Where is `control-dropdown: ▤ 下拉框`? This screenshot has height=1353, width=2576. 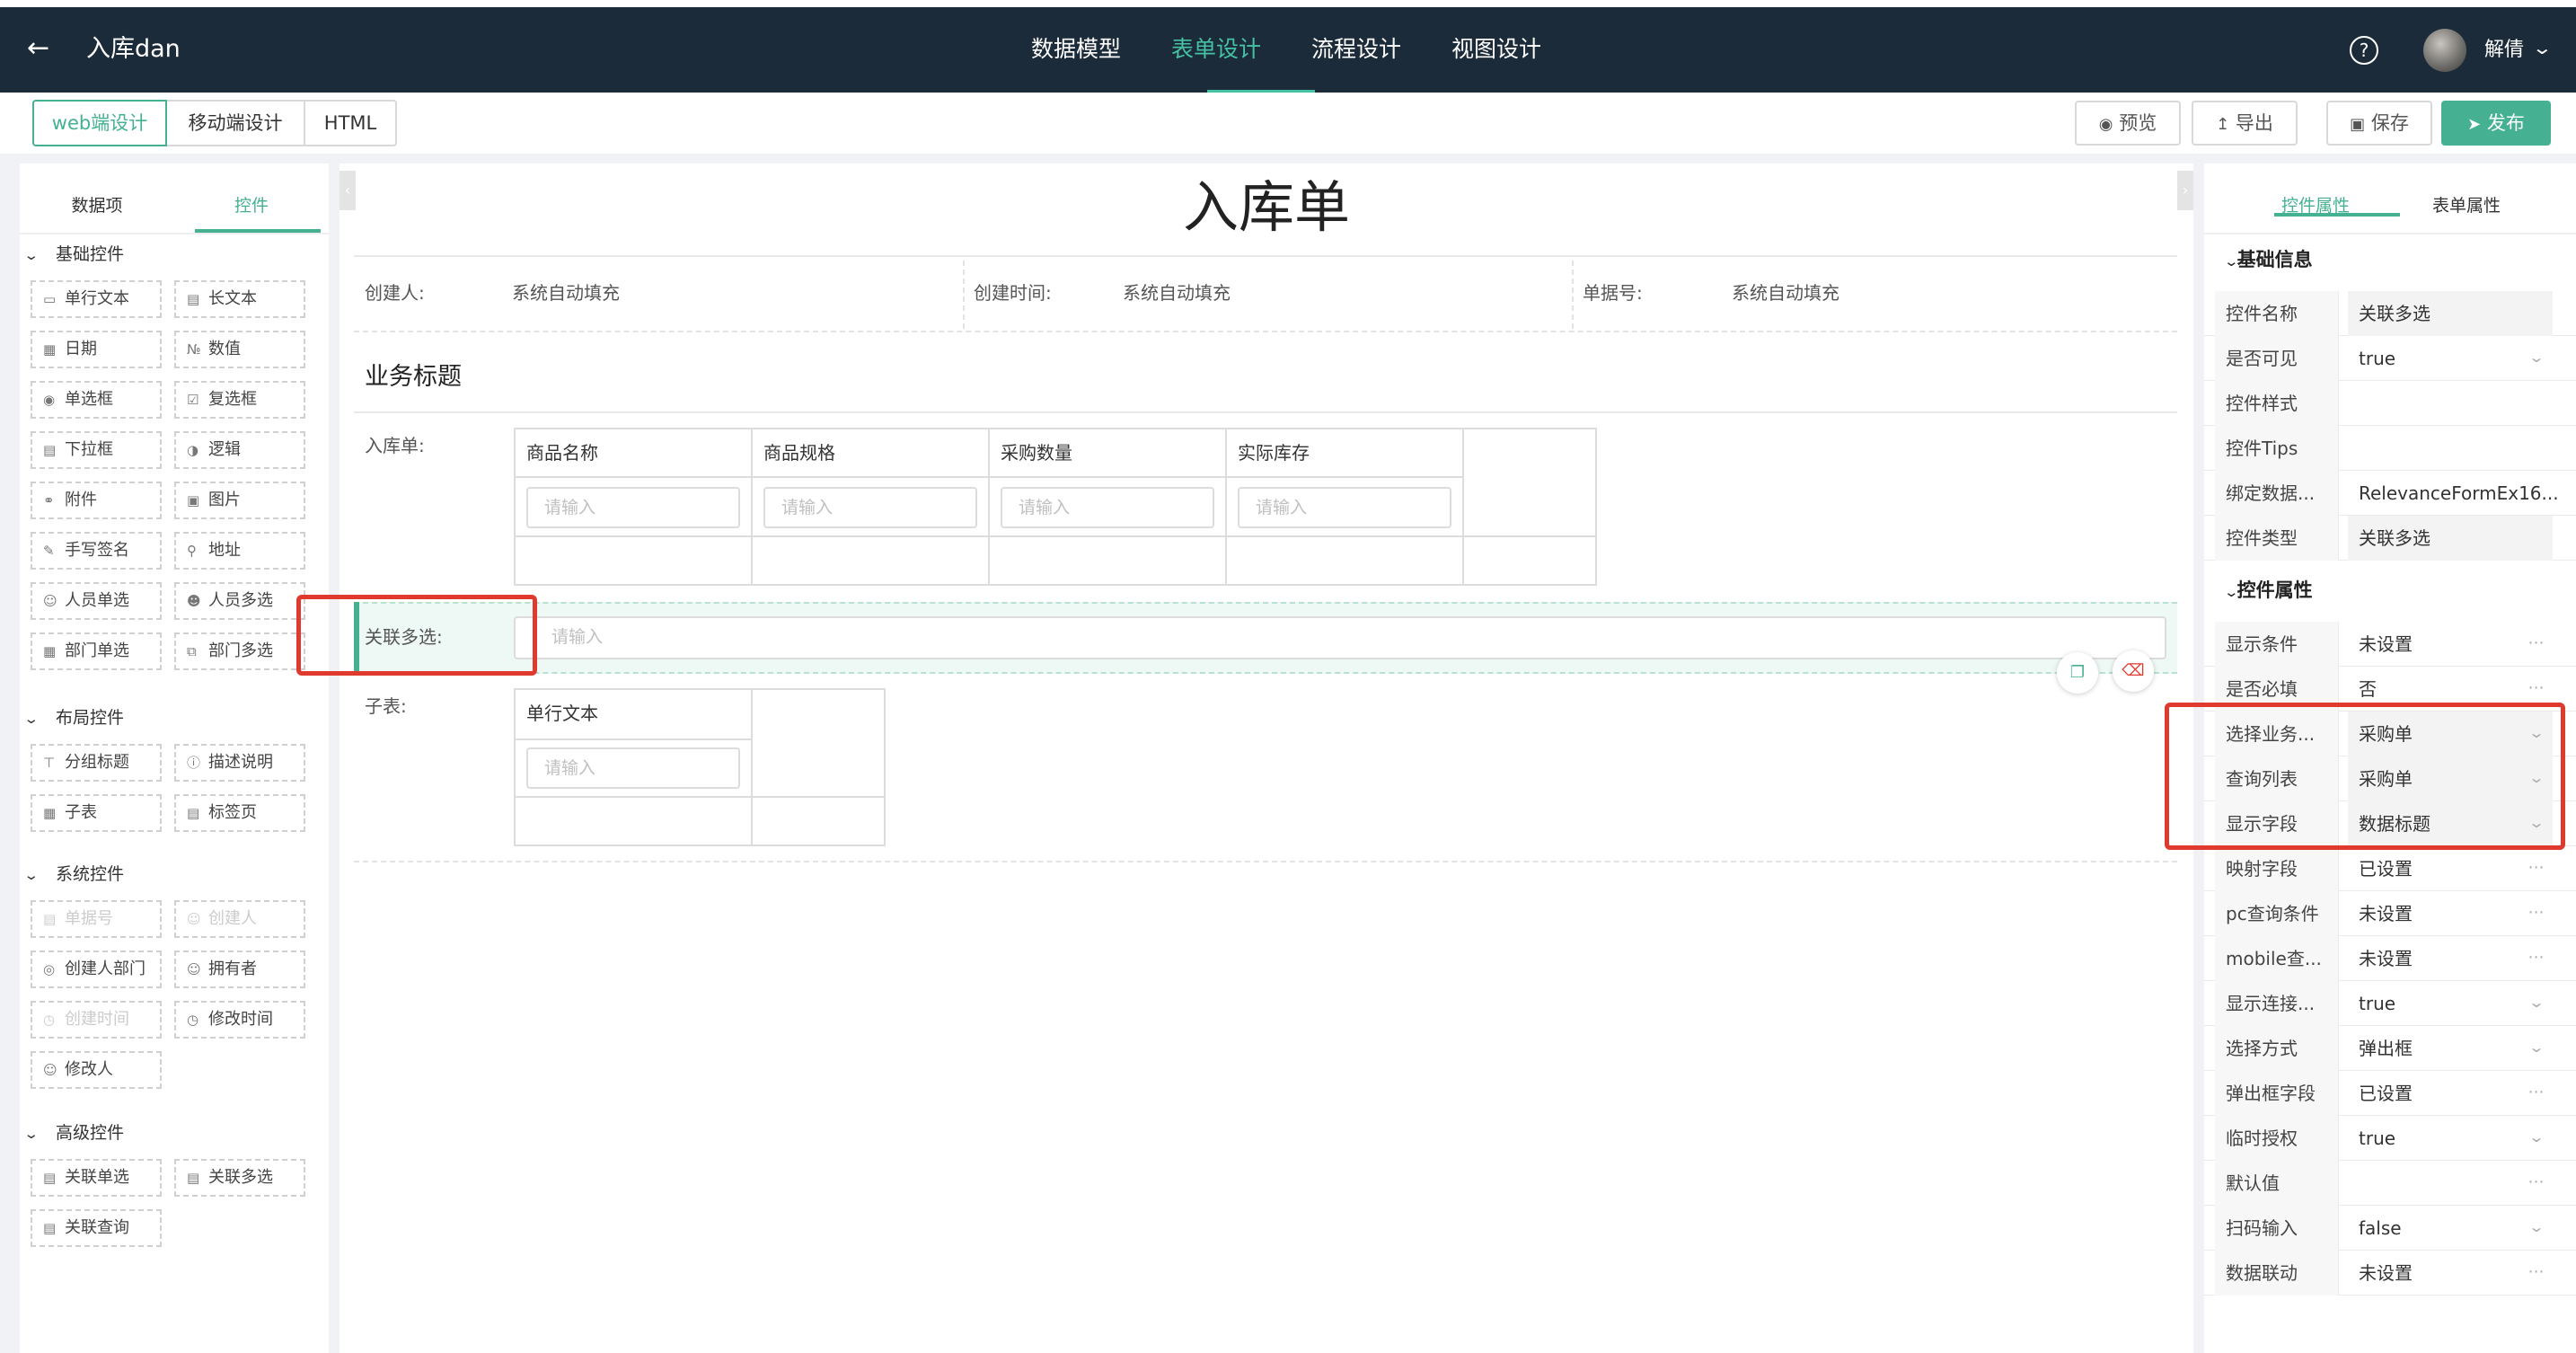 control-dropdown: ▤ 下拉框 is located at coordinates (96, 450).